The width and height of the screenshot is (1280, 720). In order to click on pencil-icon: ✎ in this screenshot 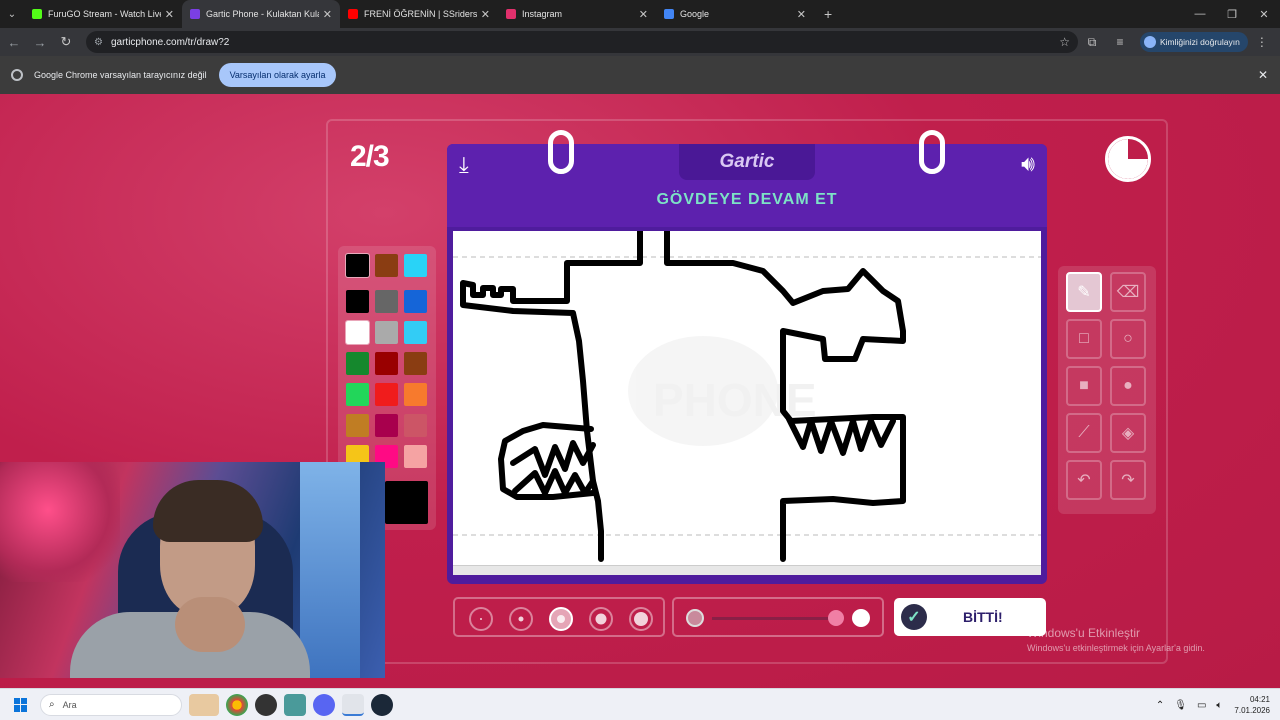, I will do `click(1084, 292)`.